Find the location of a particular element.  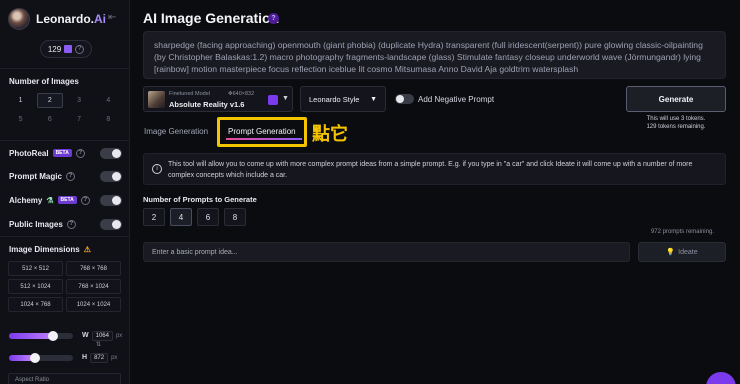

flask-icon: ⚗ is located at coordinates (50, 200).